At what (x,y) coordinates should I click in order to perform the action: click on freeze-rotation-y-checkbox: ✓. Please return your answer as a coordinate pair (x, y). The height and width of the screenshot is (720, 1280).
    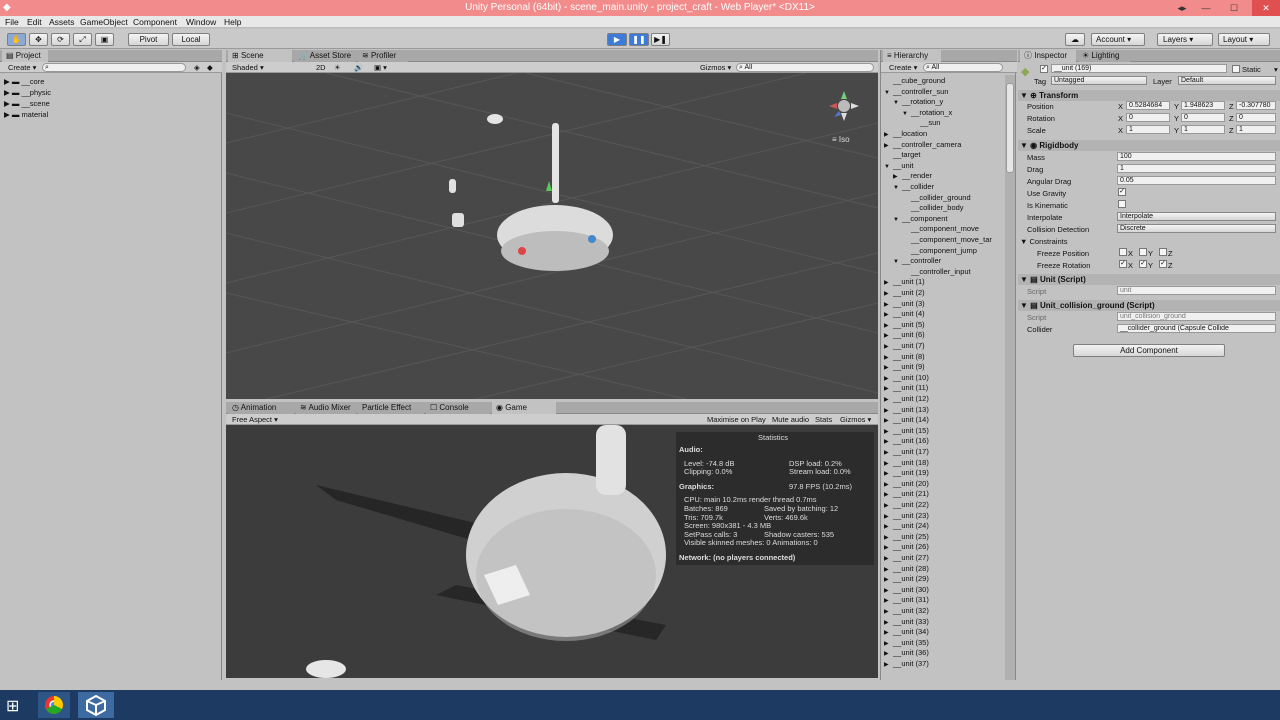
    Looking at the image, I should click on (1143, 264).